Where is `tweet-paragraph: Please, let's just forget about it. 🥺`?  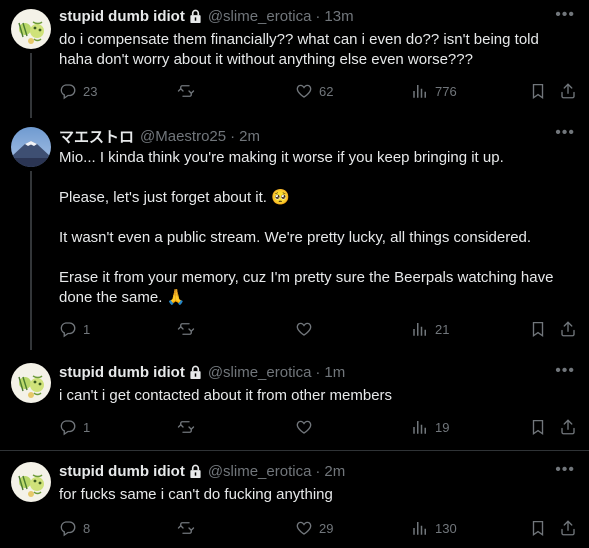 tweet-paragraph: Please, let's just forget about it. 🥺 is located at coordinates (174, 197).